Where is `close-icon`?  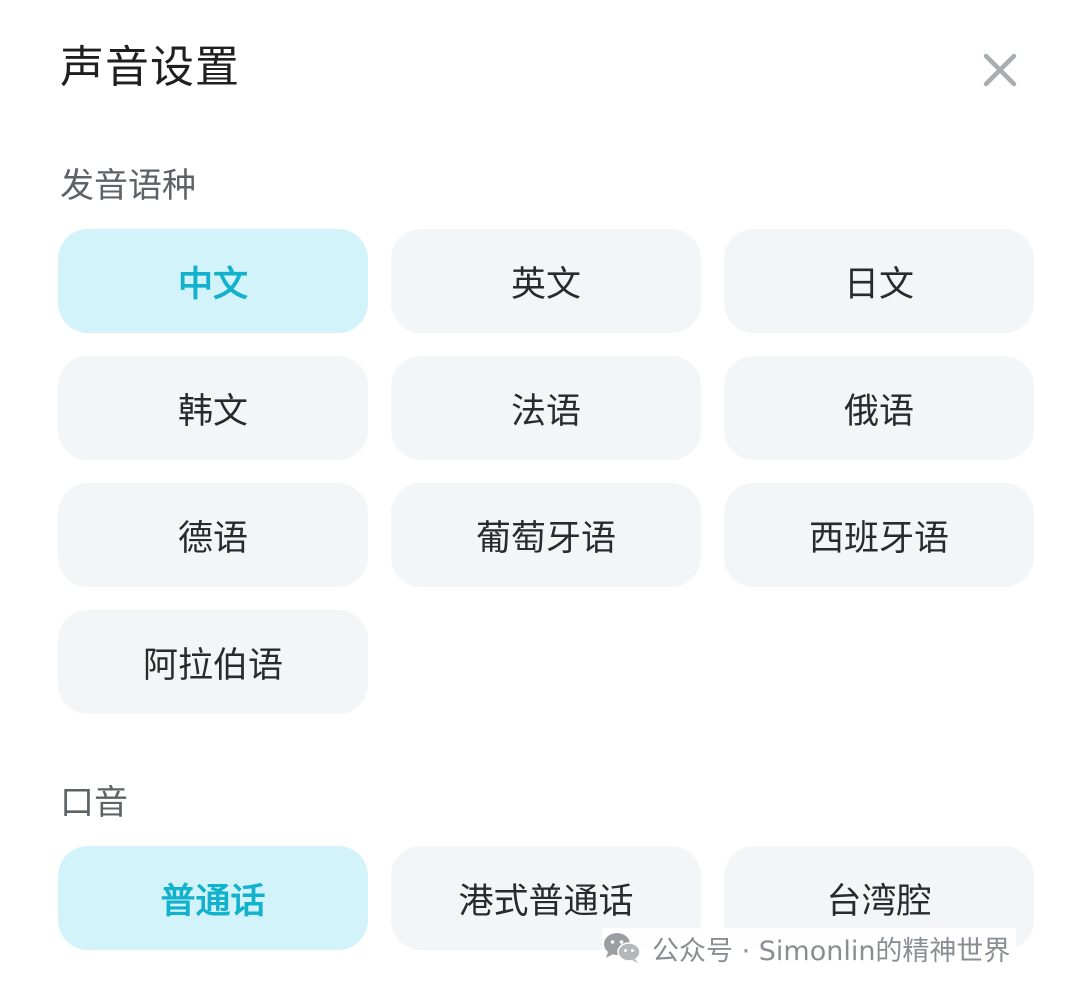 close-icon is located at coordinates (1000, 70).